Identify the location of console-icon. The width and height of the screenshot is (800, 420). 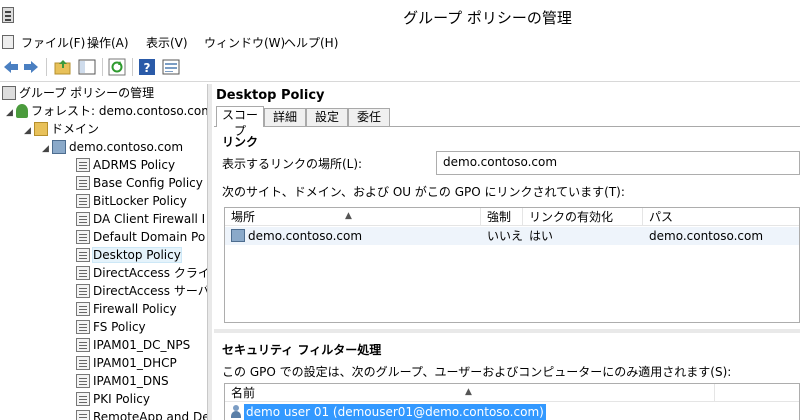
(8, 42).